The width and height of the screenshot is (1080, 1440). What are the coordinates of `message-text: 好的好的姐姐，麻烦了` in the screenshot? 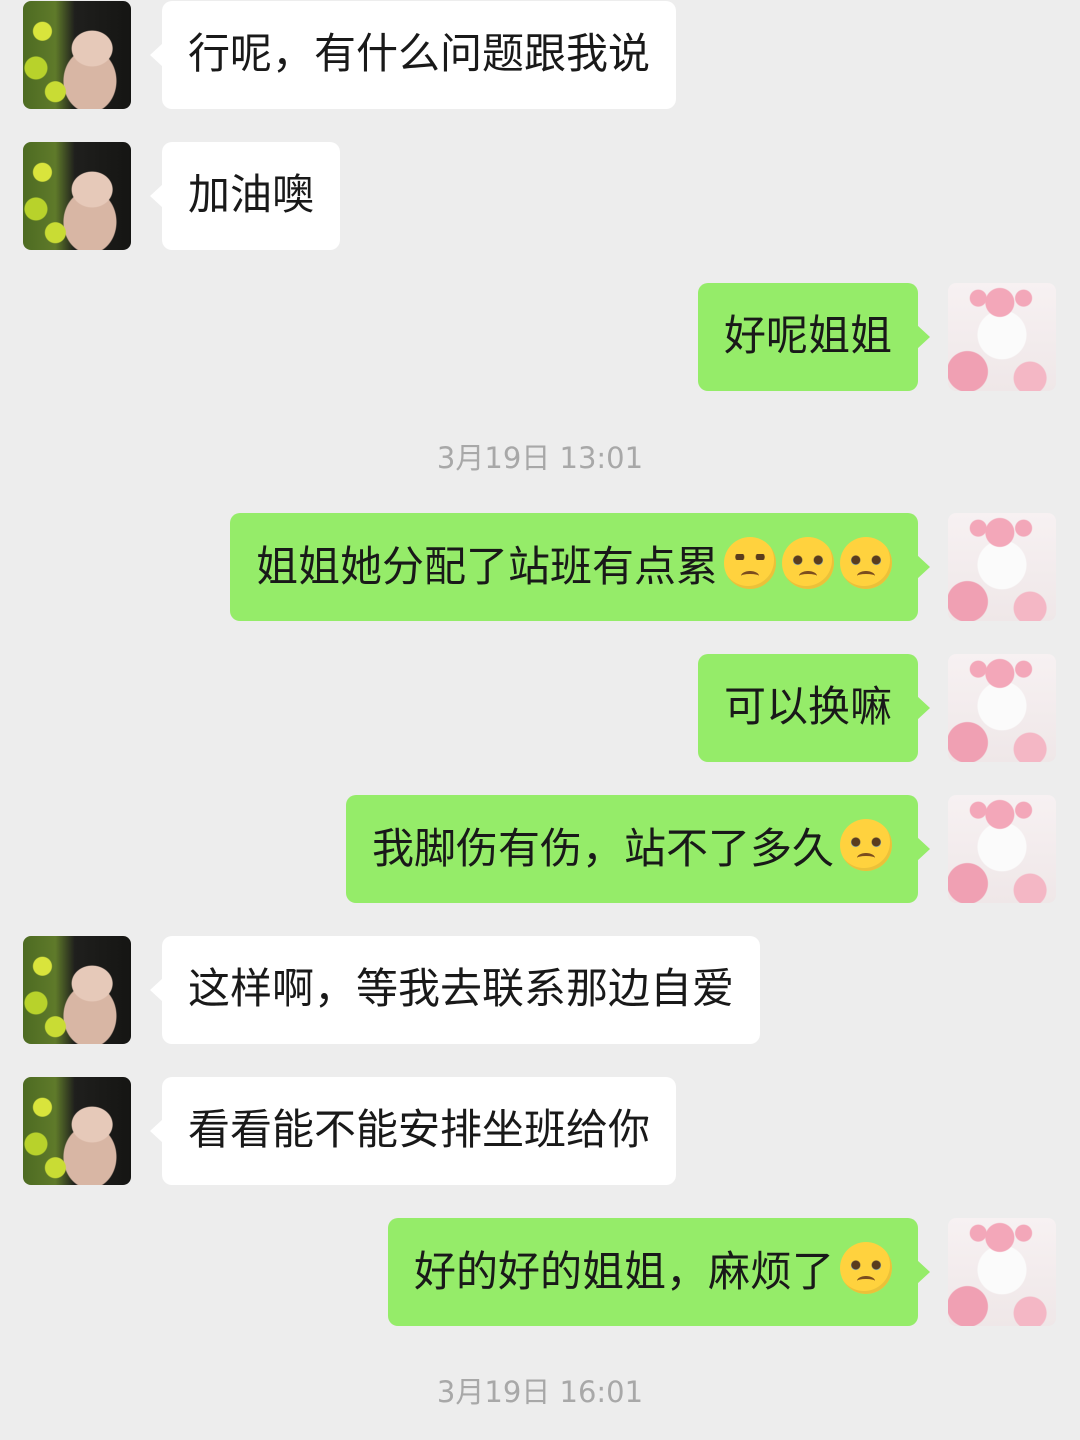 It's located at (623, 1271).